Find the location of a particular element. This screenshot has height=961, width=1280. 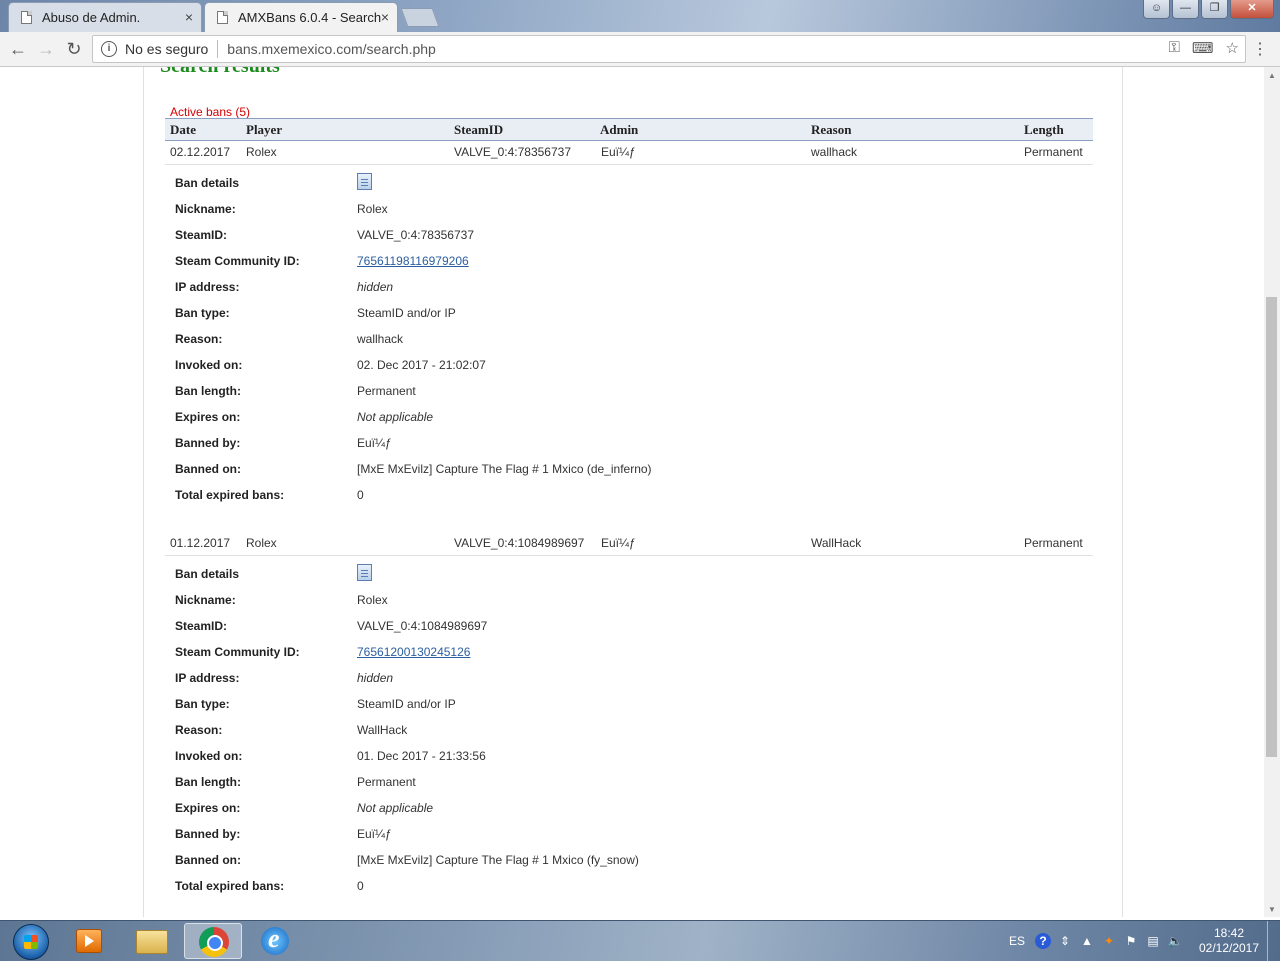

detail-value: 02. Dec 2017 - 21:02:07 is located at coordinates (421, 365).